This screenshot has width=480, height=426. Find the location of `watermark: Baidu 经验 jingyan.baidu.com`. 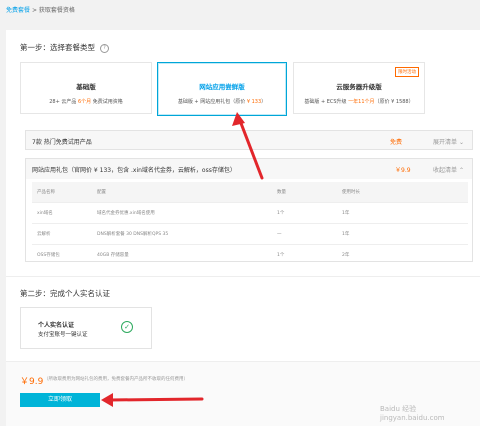

watermark: Baidu 经验 jingyan.baidu.com is located at coordinates (412, 413).